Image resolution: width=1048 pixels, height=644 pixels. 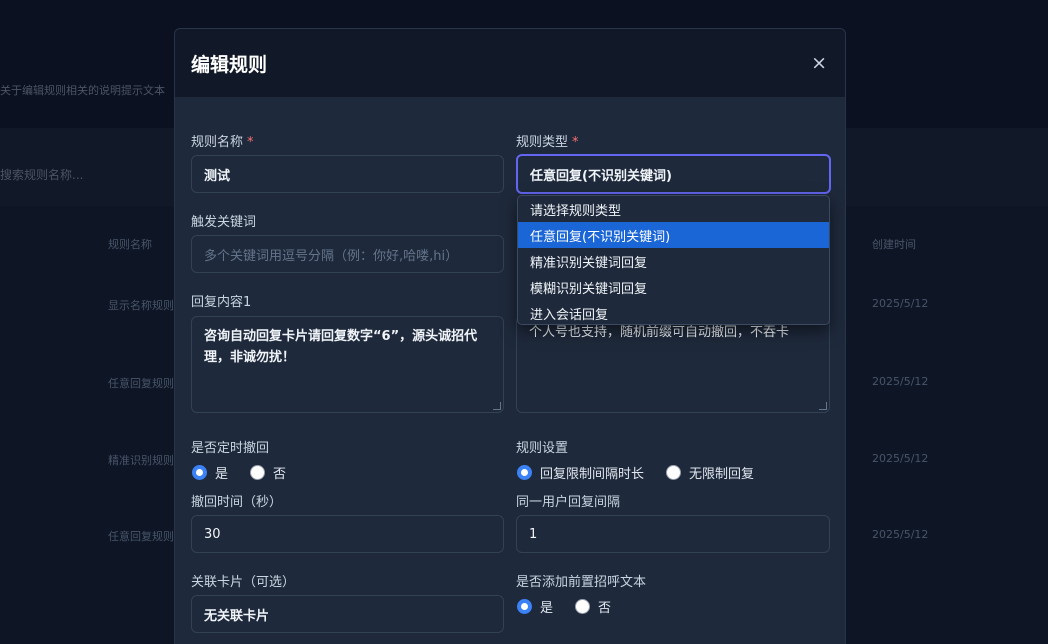 I want to click on dropdown-option: 请选择规则类型, so click(x=673, y=209).